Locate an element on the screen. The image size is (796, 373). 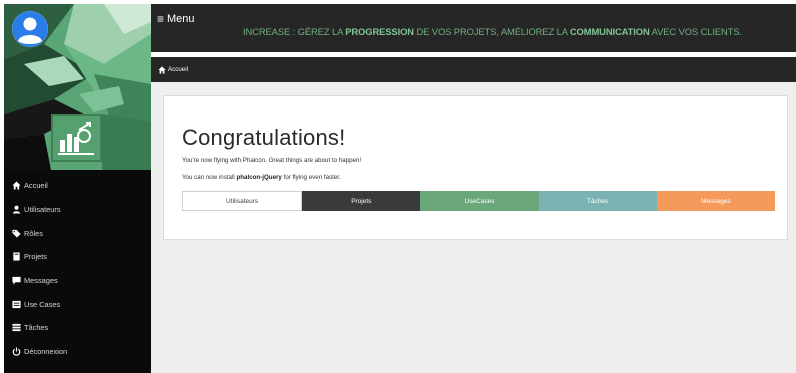
user-icon is located at coordinates (16, 209).